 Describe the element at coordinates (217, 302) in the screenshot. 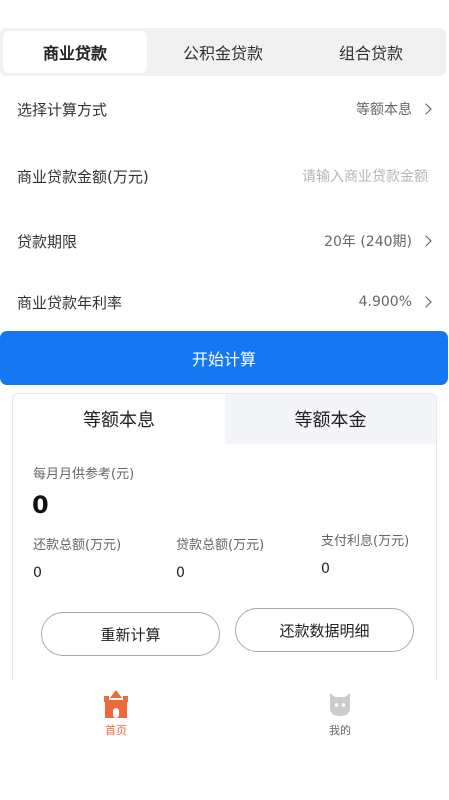

I see `rate-row: 商业贷款年利率 4.900%` at that location.